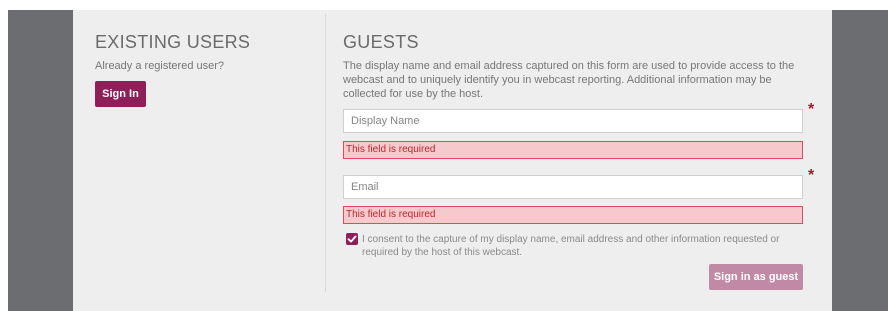 This screenshot has width=888, height=311. I want to click on email-error: This field is required, so click(573, 215).